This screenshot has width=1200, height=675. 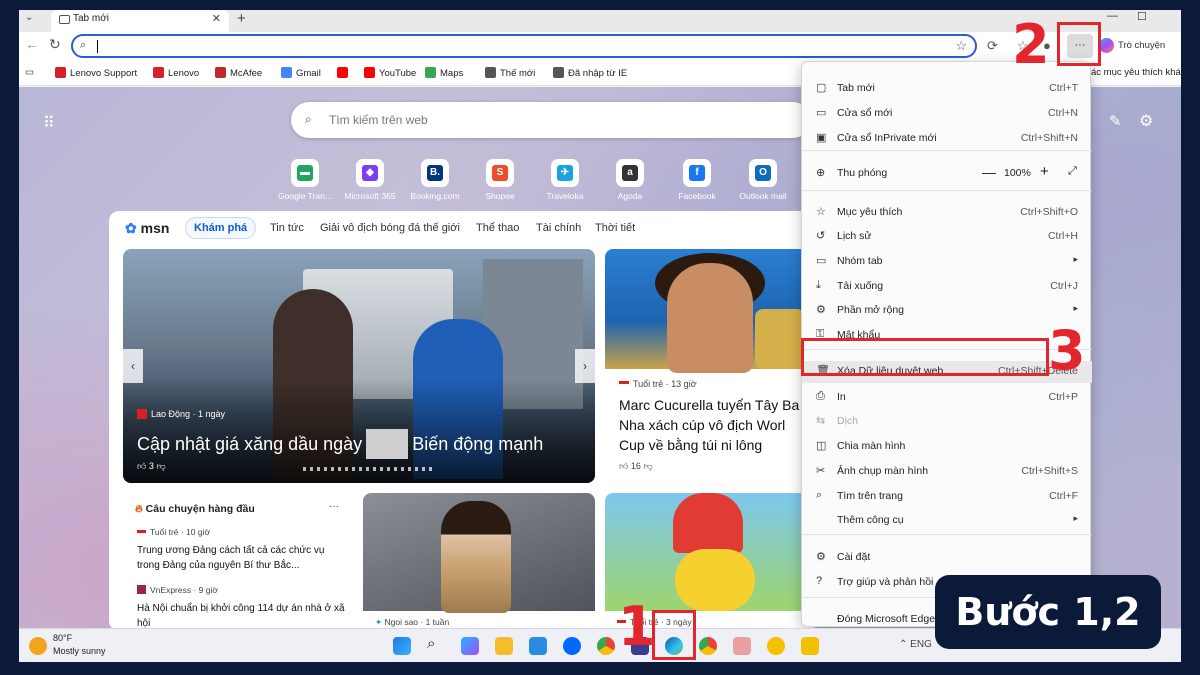 What do you see at coordinates (590, 73) in the screenshot?
I see `bookmark-imported-ie: Đã nhập từ IE` at bounding box center [590, 73].